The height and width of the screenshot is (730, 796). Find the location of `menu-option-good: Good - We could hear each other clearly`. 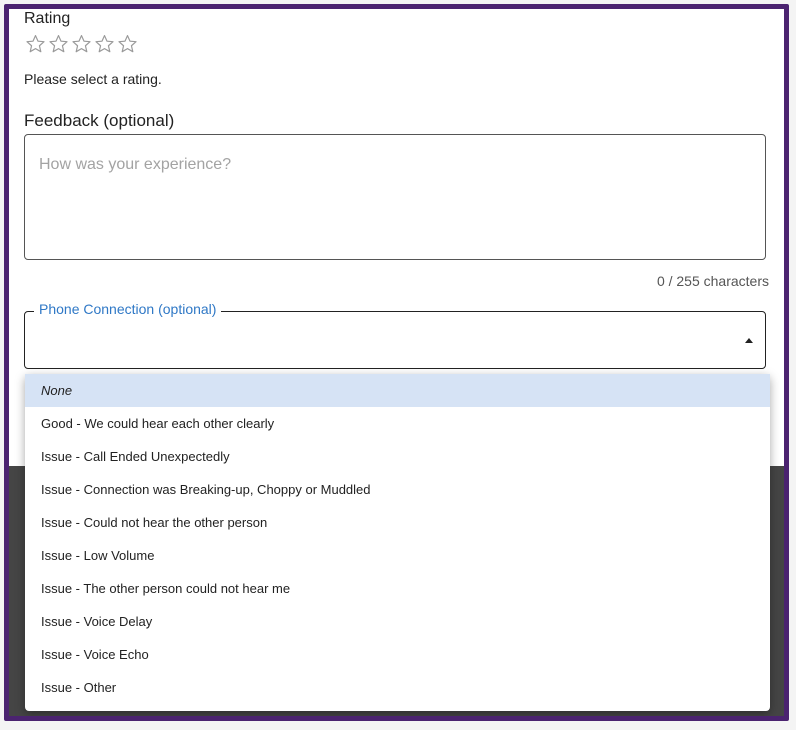

menu-option-good: Good - We could hear each other clearly is located at coordinates (397, 423).